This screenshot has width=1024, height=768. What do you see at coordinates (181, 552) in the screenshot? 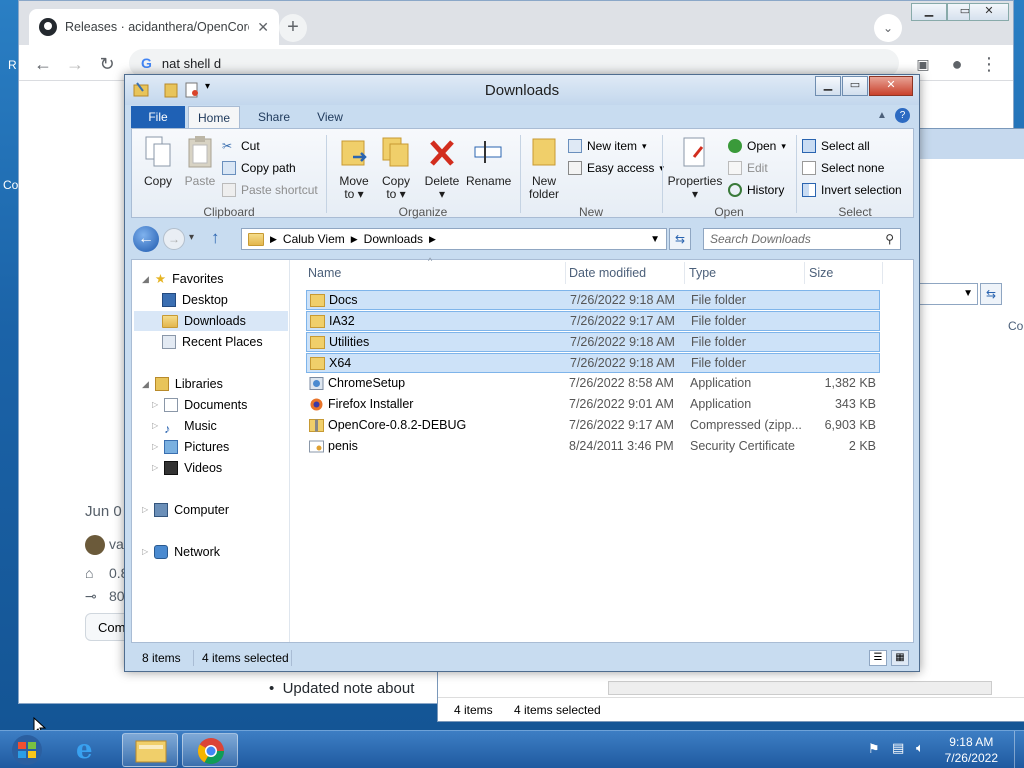
I see `nav-network: ▷ Network` at bounding box center [181, 552].